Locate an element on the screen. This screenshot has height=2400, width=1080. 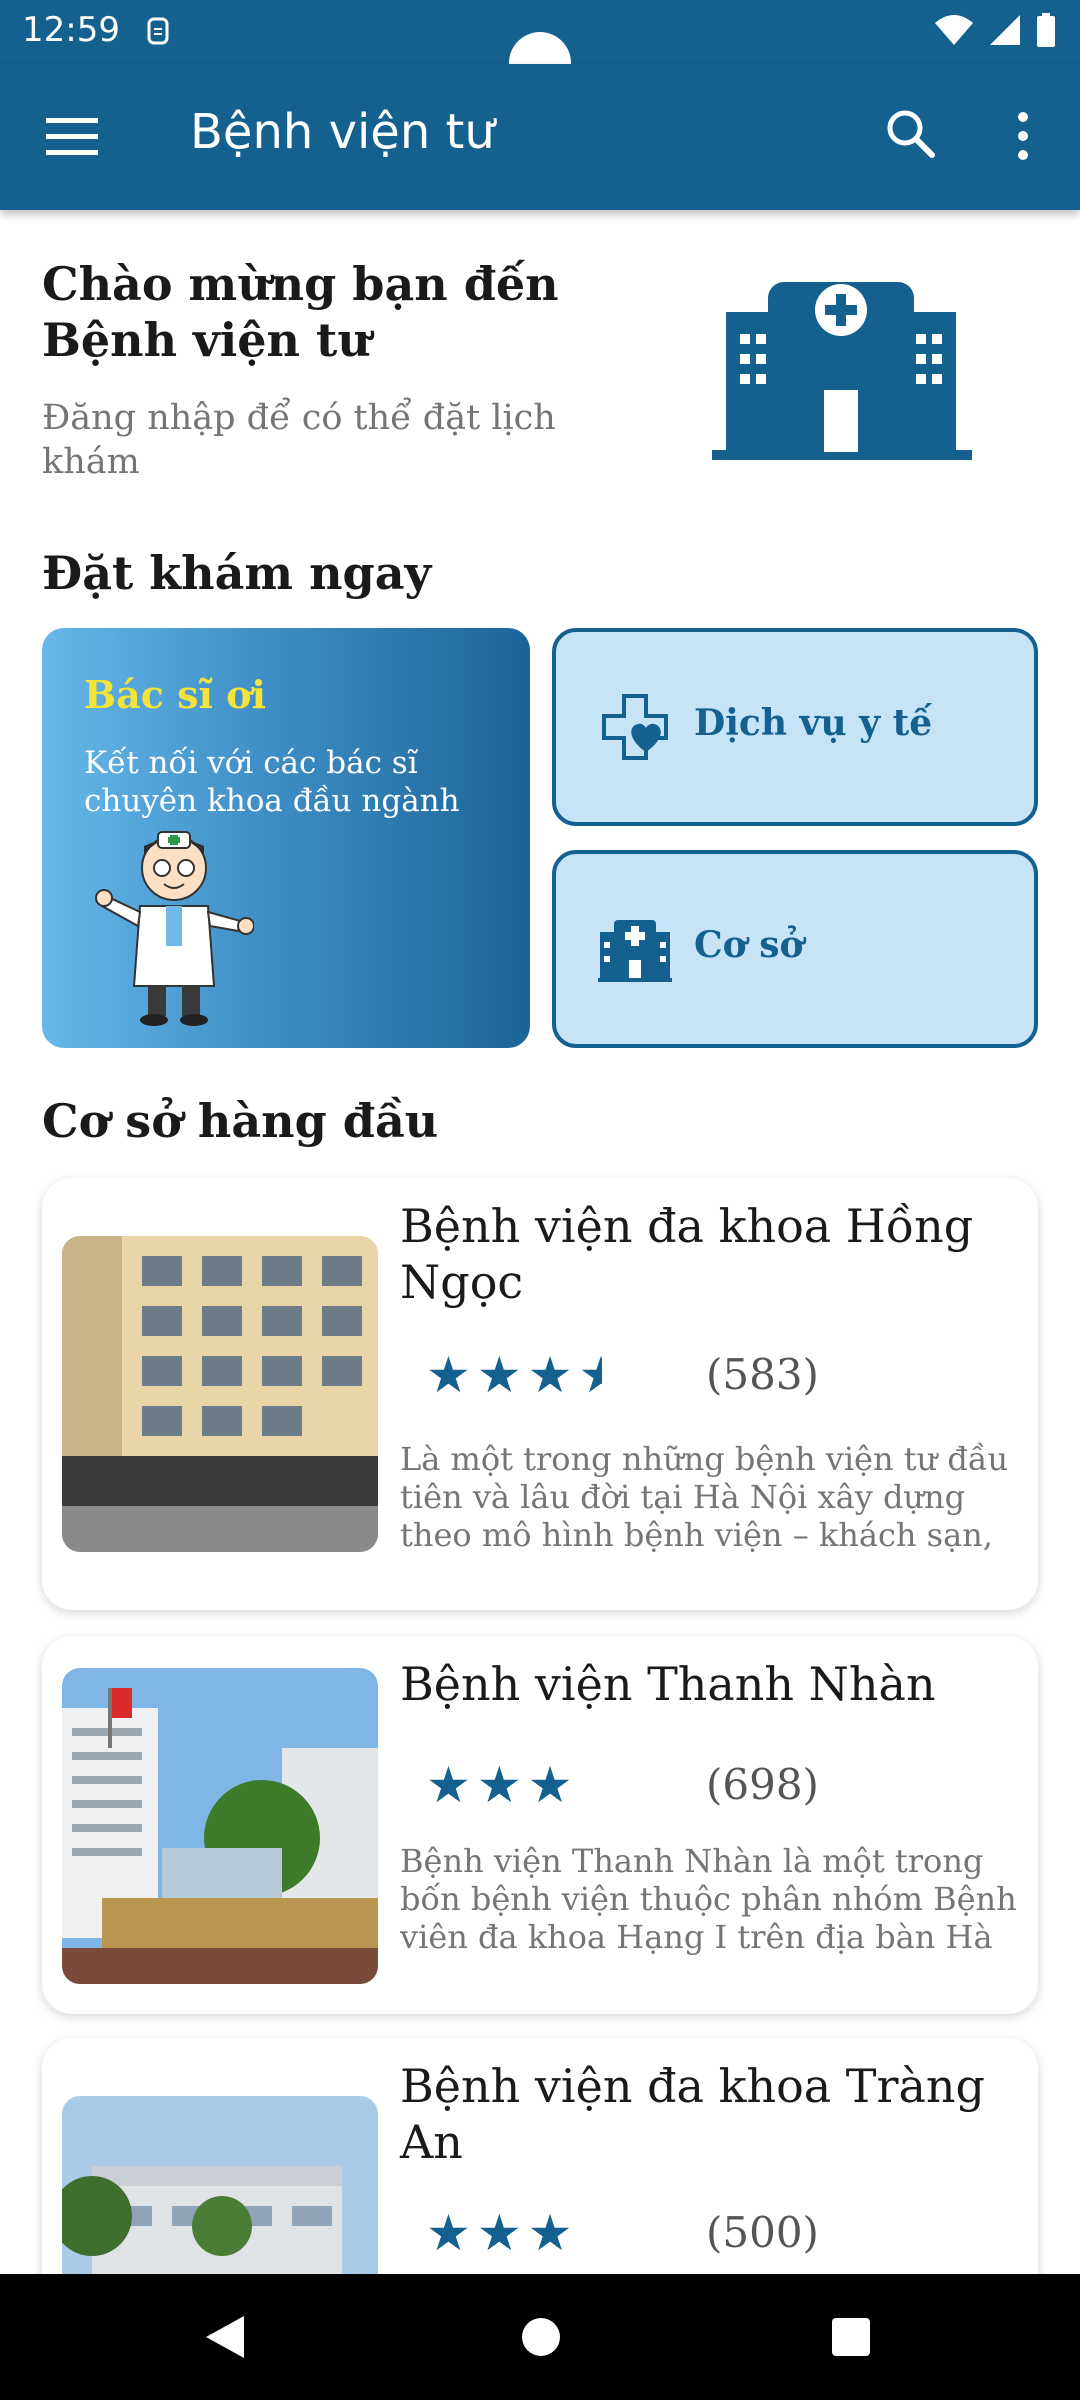
app-bar: Bệnh viện tư is located at coordinates (540, 137).